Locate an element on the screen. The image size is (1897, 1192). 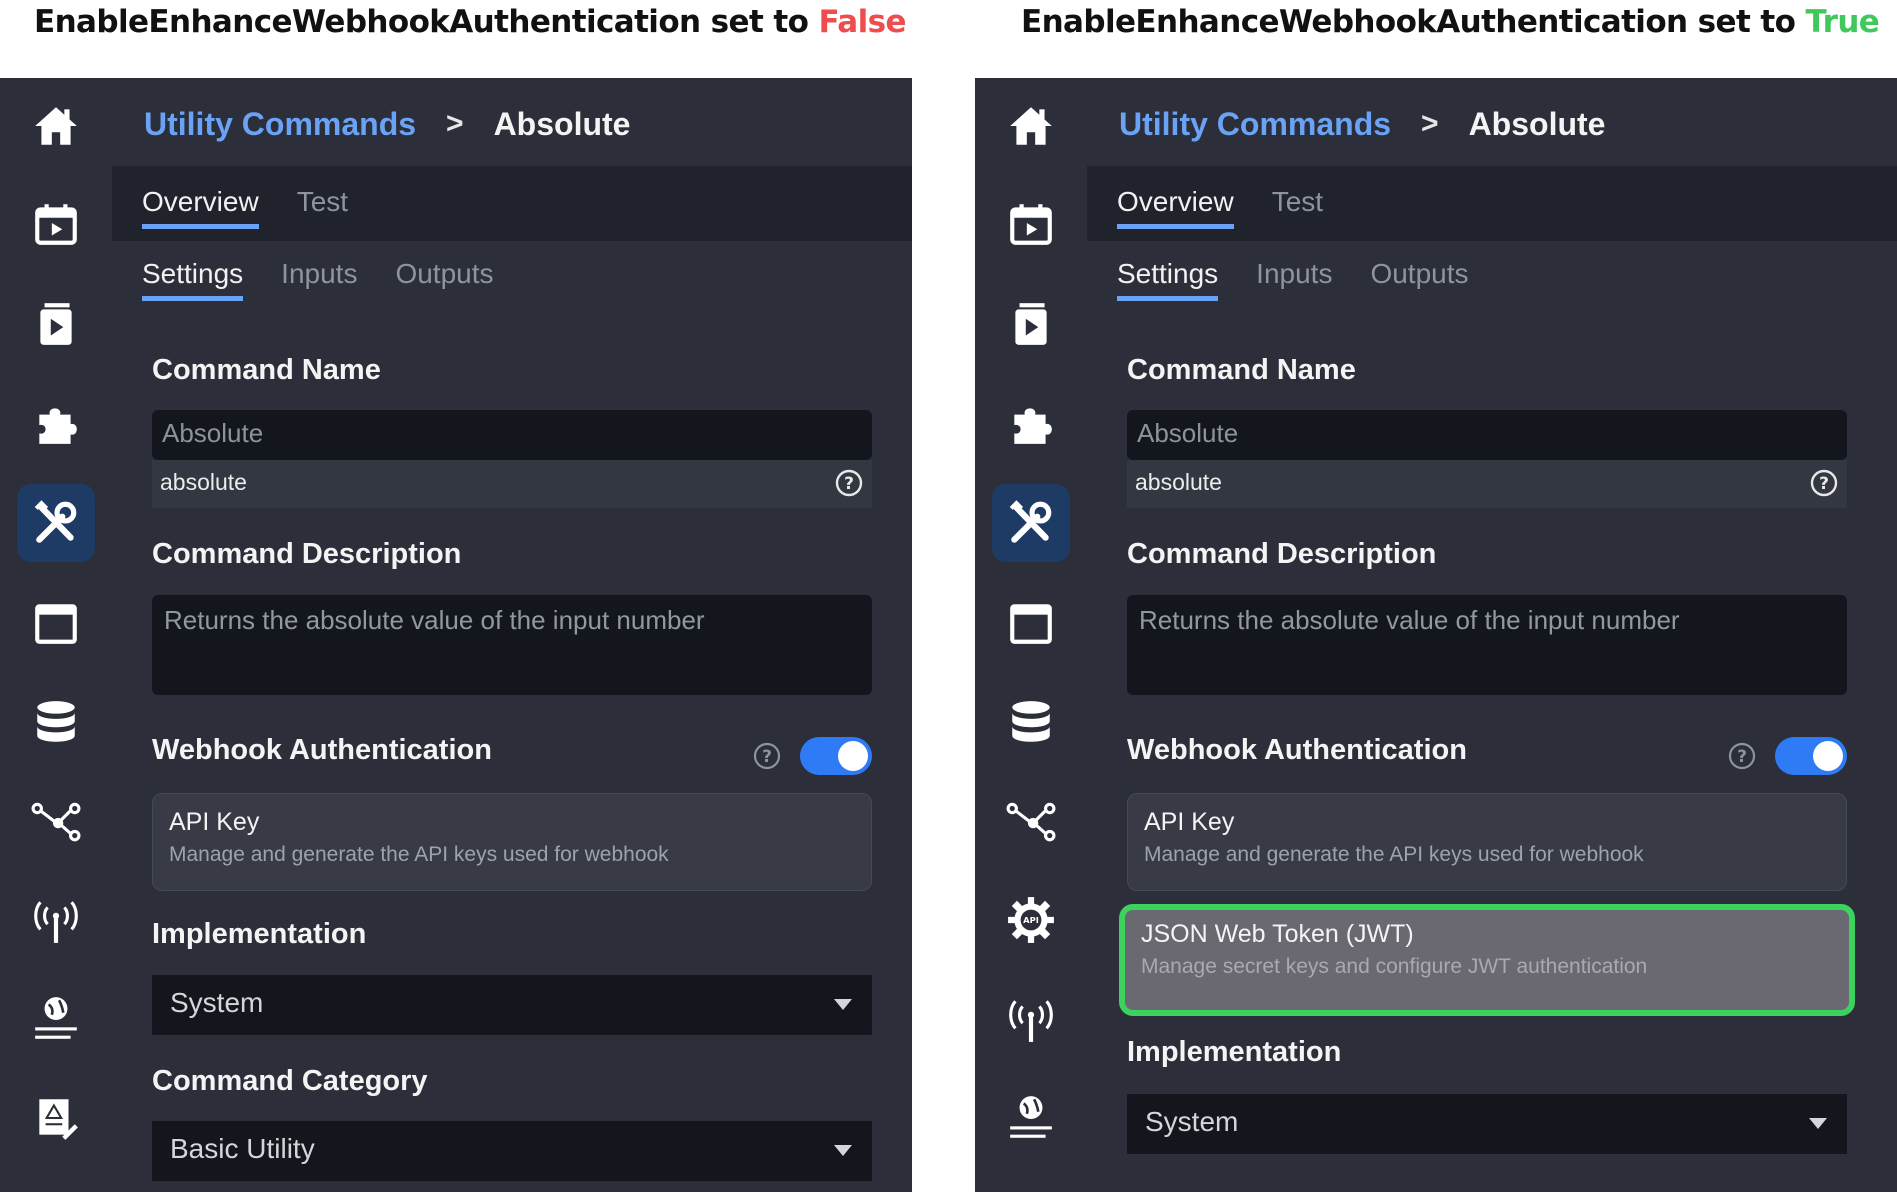
implementation-label: Implementation is located at coordinates (1234, 1052).